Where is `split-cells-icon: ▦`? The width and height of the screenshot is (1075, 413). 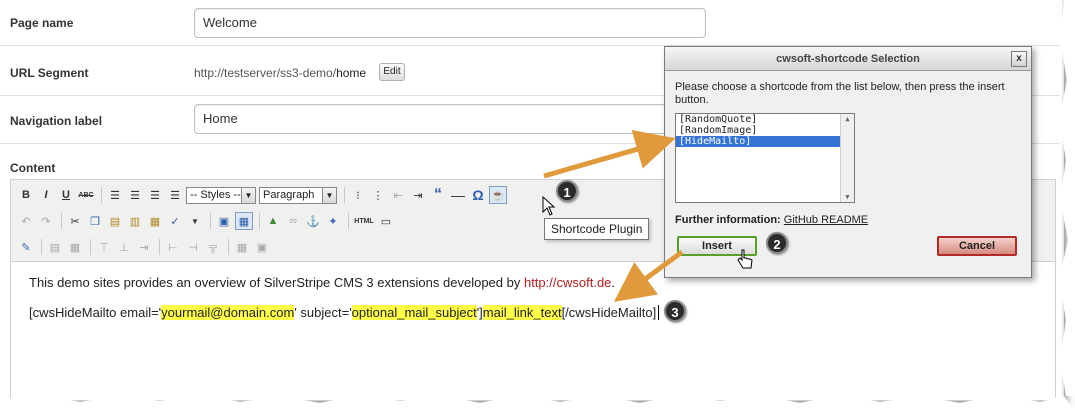
split-cells-icon: ▦ is located at coordinates (242, 247).